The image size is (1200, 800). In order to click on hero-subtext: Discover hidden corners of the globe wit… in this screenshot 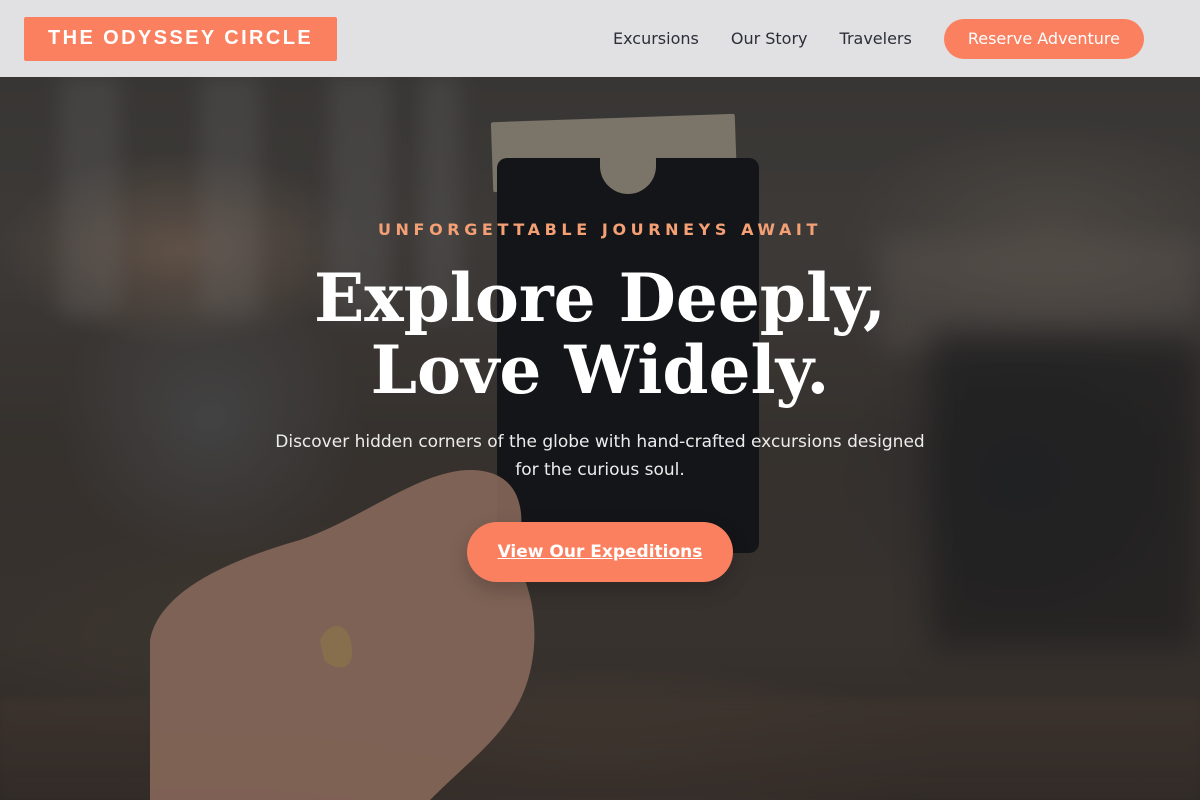, I will do `click(600, 456)`.